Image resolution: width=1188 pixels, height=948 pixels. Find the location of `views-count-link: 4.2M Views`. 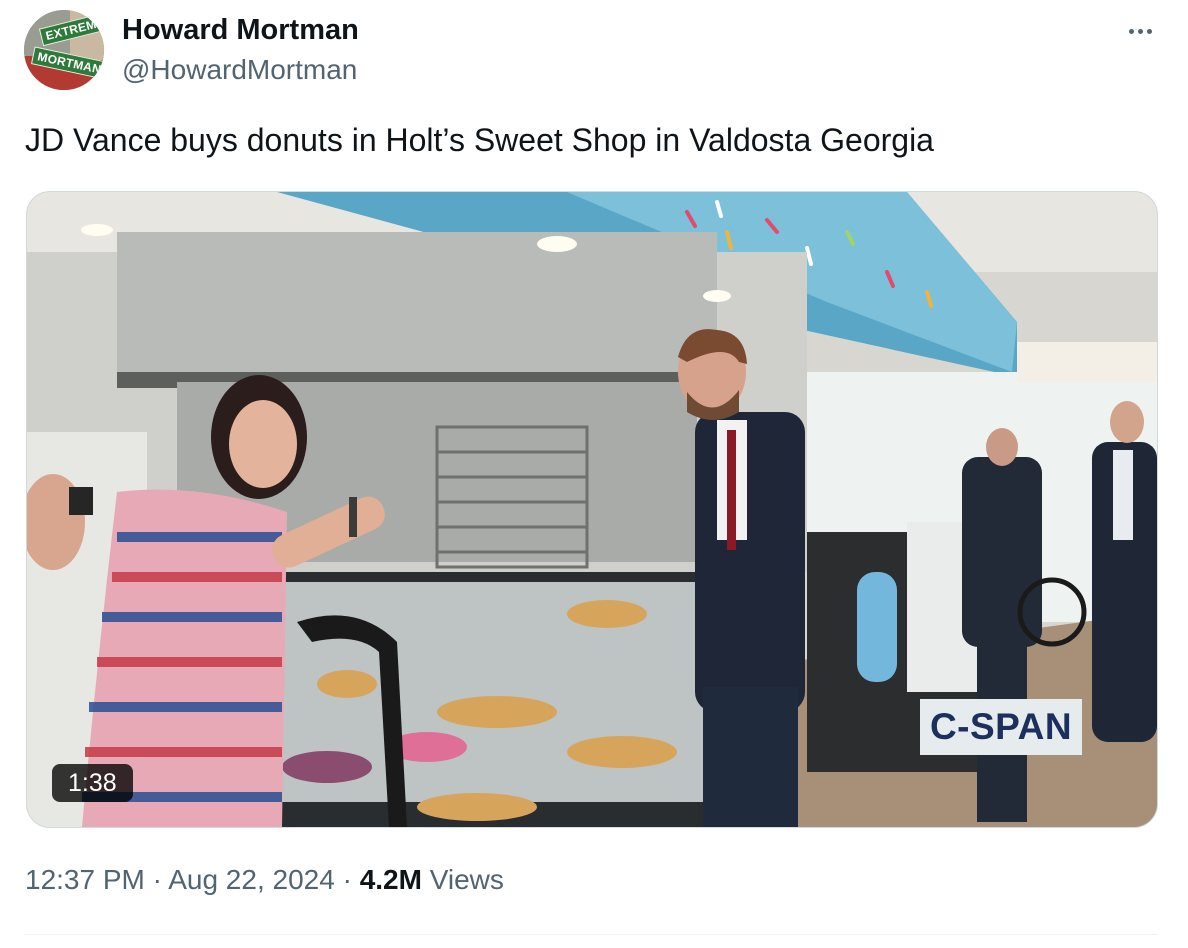

views-count-link: 4.2M Views is located at coordinates (432, 879).